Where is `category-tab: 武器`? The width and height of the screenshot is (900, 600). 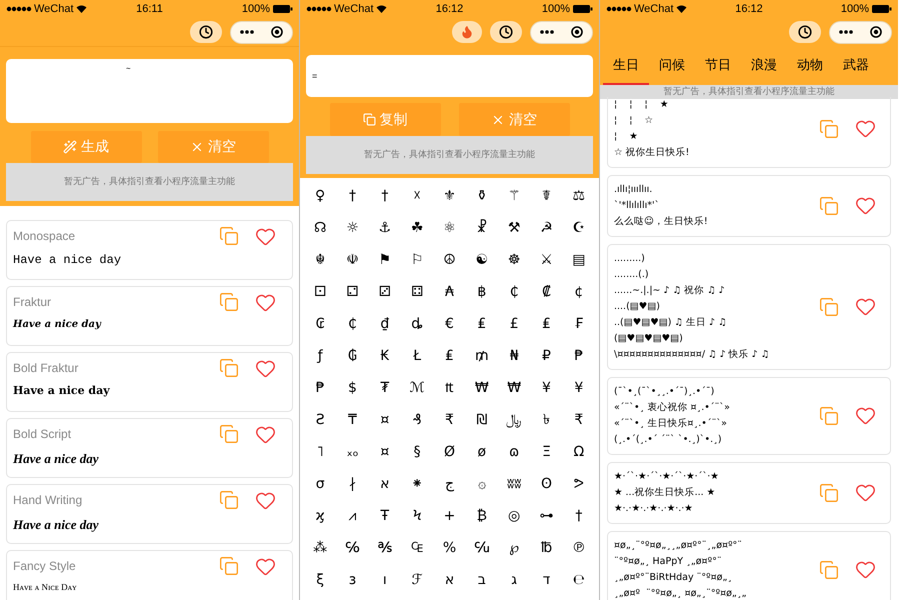 category-tab: 武器 is located at coordinates (856, 66).